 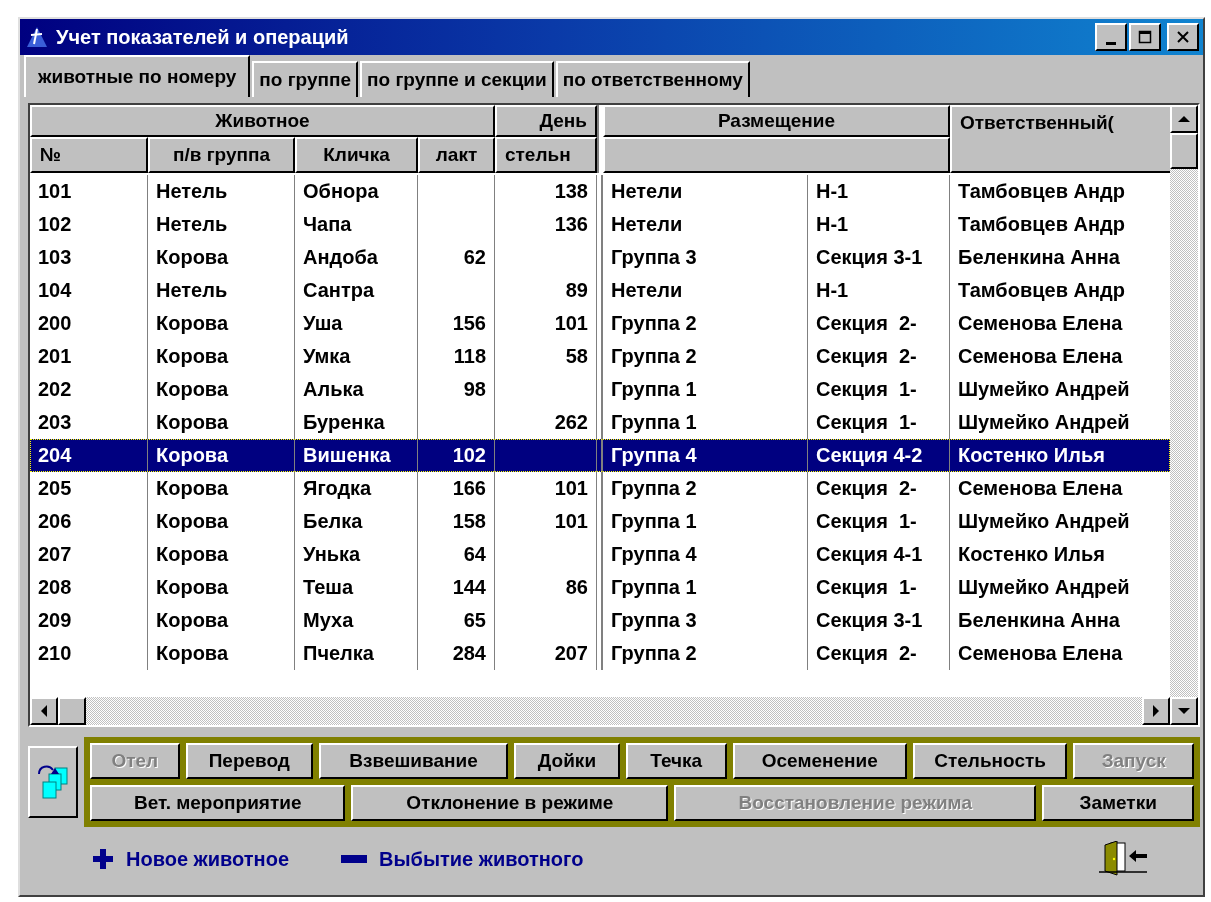 What do you see at coordinates (1156, 711) in the screenshot?
I see `scroll-right-button` at bounding box center [1156, 711].